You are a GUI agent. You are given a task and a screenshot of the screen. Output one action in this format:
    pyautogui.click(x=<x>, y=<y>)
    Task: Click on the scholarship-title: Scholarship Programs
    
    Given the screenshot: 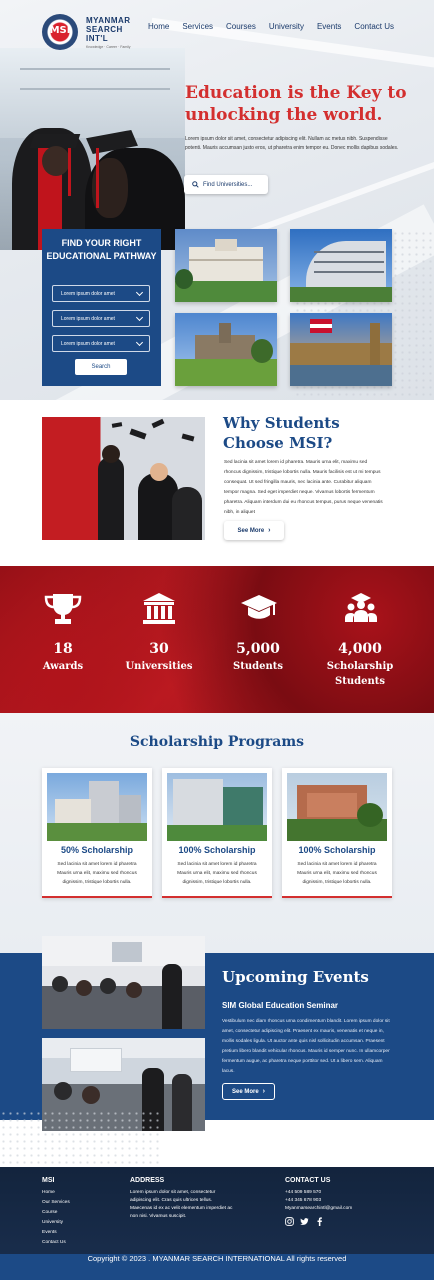 What is the action you would take?
    pyautogui.click(x=217, y=742)
    